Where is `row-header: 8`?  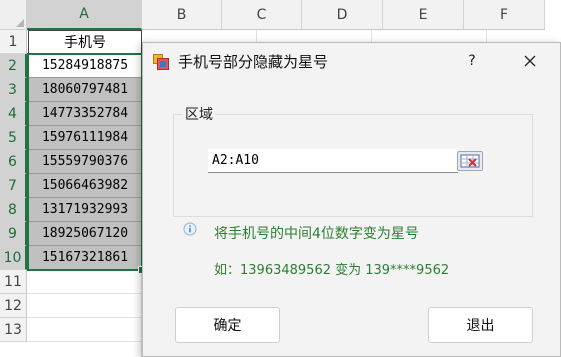
row-header: 8 is located at coordinates (13, 210).